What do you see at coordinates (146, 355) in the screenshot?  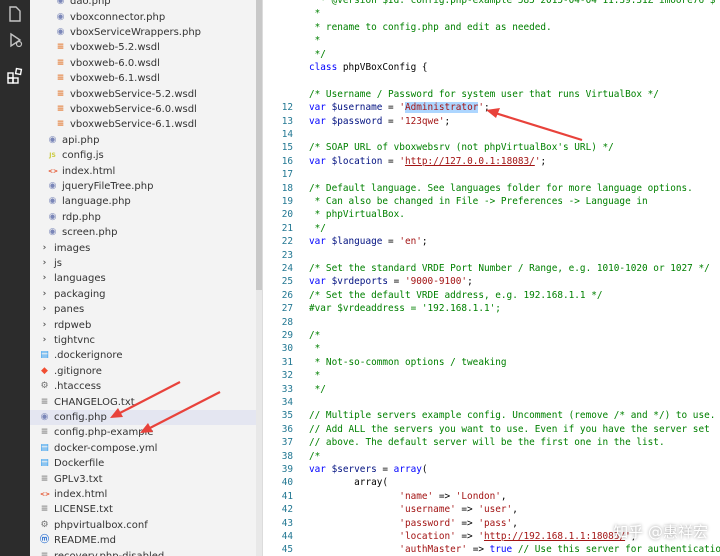 I see `file-tree-item: ▤ .dockerignore` at bounding box center [146, 355].